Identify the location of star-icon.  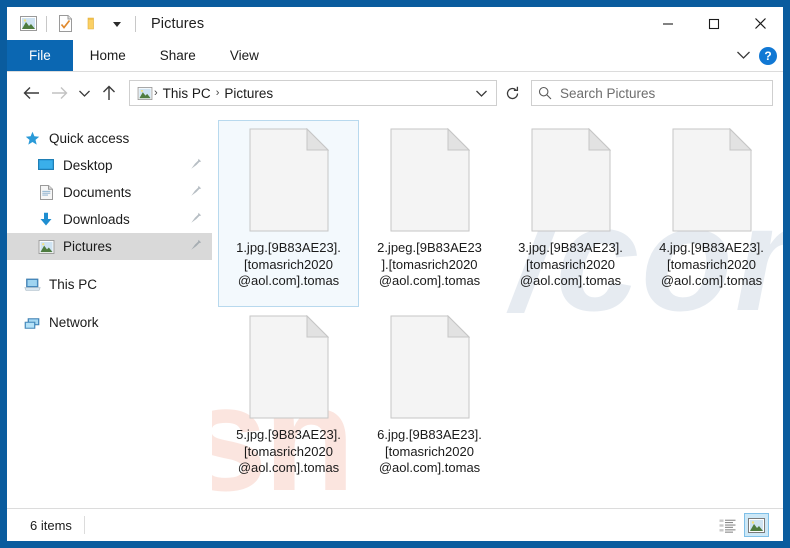
(32, 138).